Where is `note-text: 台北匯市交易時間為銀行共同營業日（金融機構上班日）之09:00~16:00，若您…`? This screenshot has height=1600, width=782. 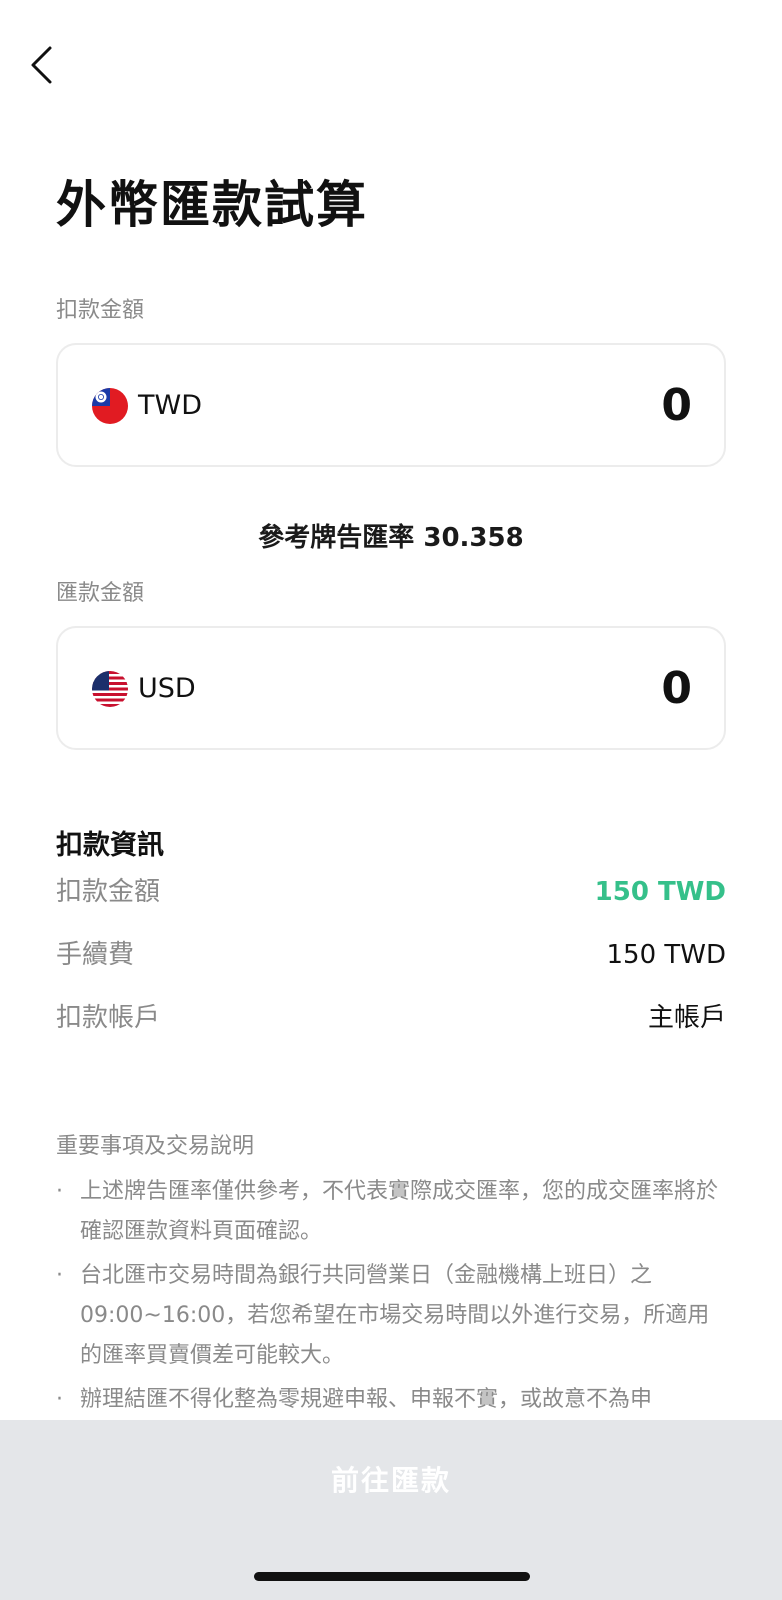
note-text: 台北匯市交易時間為銀行共同營業日（金融機構上班日）之09:00~16:00，若您… is located at coordinates (395, 1315).